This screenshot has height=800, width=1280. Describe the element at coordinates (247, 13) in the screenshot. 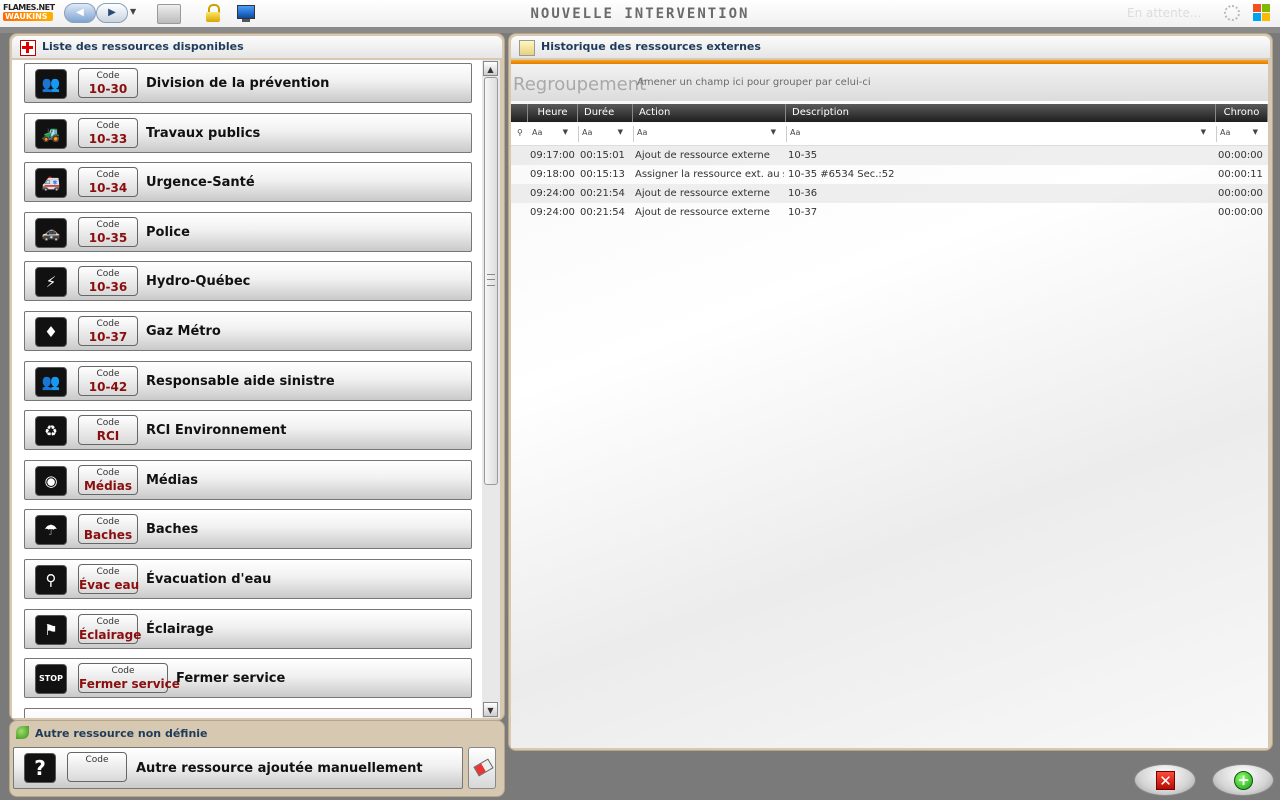

I see `monitor-icon` at that location.